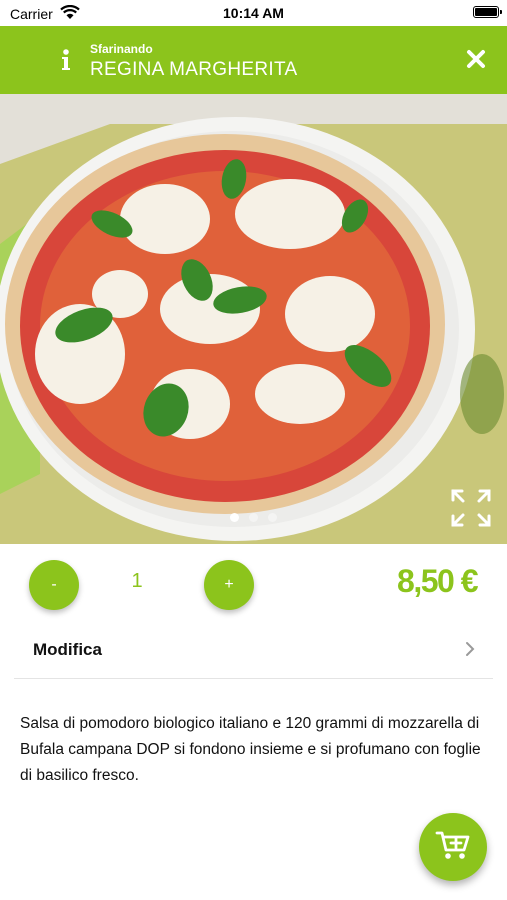 The width and height of the screenshot is (507, 900). What do you see at coordinates (471, 508) in the screenshot?
I see `expand-icon` at bounding box center [471, 508].